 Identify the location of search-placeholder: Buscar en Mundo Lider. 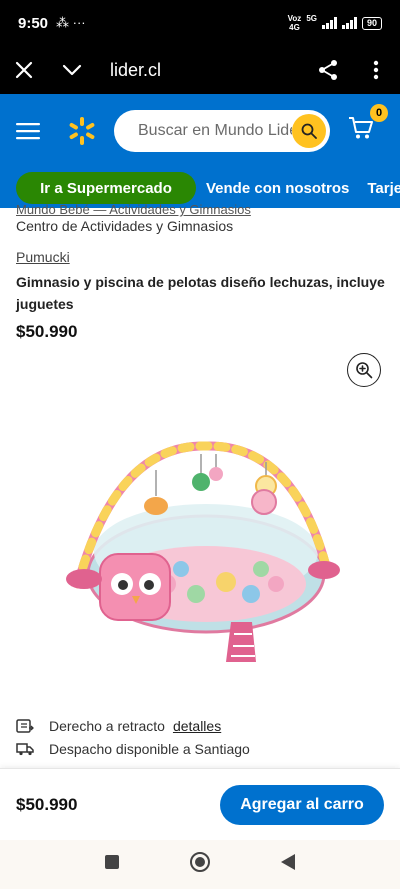
(215, 130).